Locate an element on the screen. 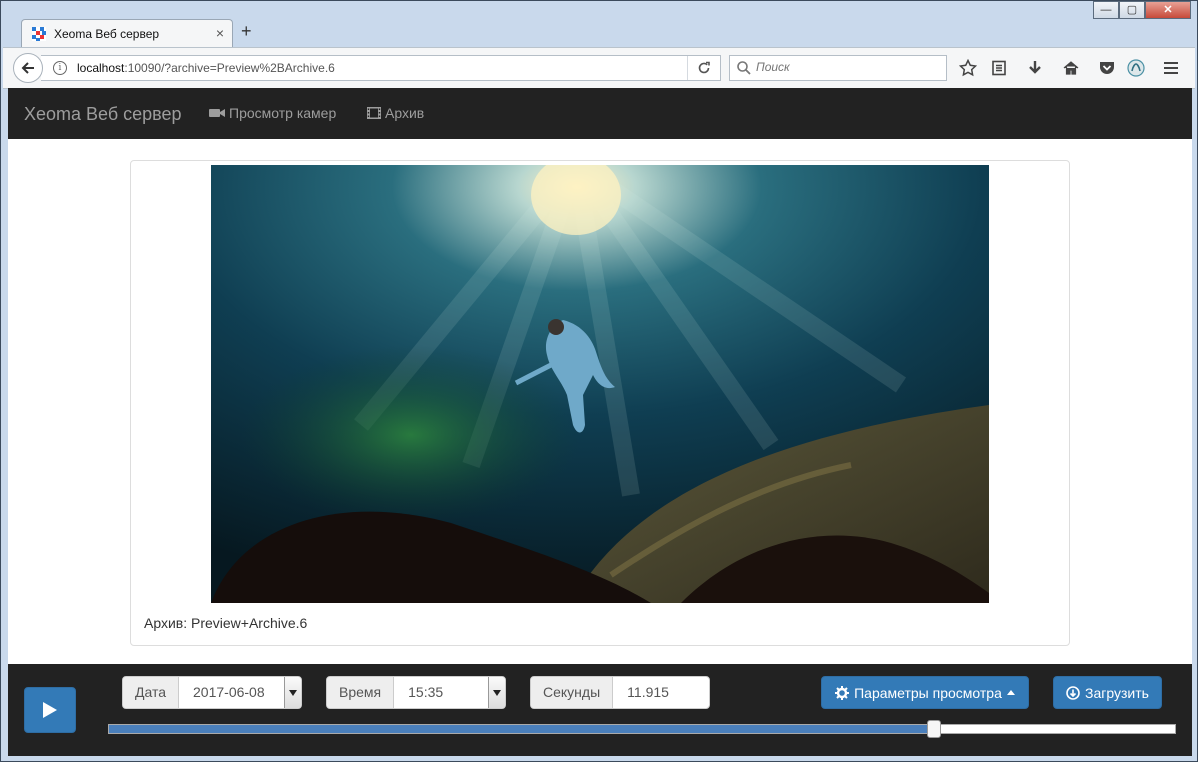 Image resolution: width=1198 pixels, height=762 pixels. search-bar is located at coordinates (838, 68).